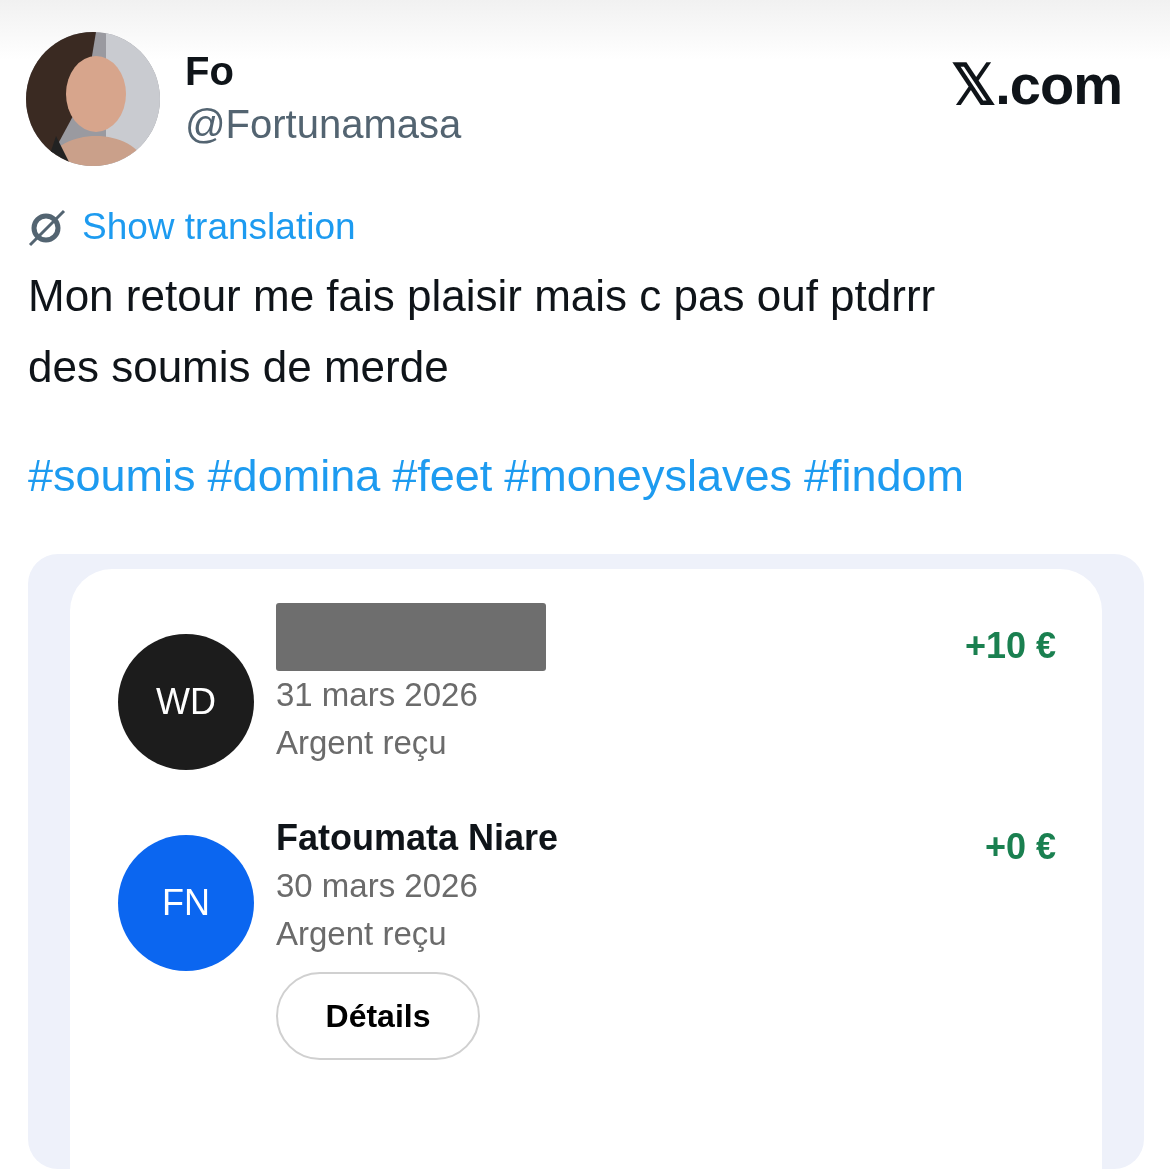 The width and height of the screenshot is (1170, 1170). What do you see at coordinates (1020, 847) in the screenshot?
I see `transaction-amount: +0 €` at bounding box center [1020, 847].